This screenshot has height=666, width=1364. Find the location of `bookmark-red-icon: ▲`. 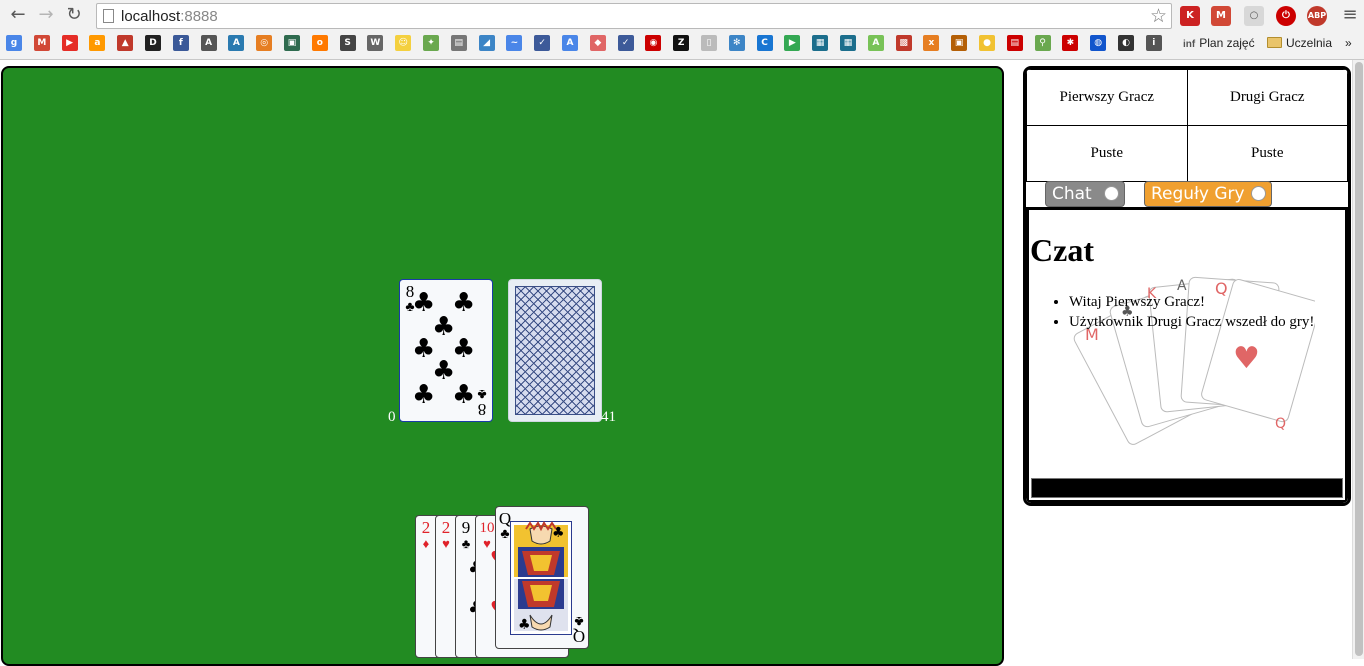

bookmark-red-icon: ▲ is located at coordinates (125, 43).